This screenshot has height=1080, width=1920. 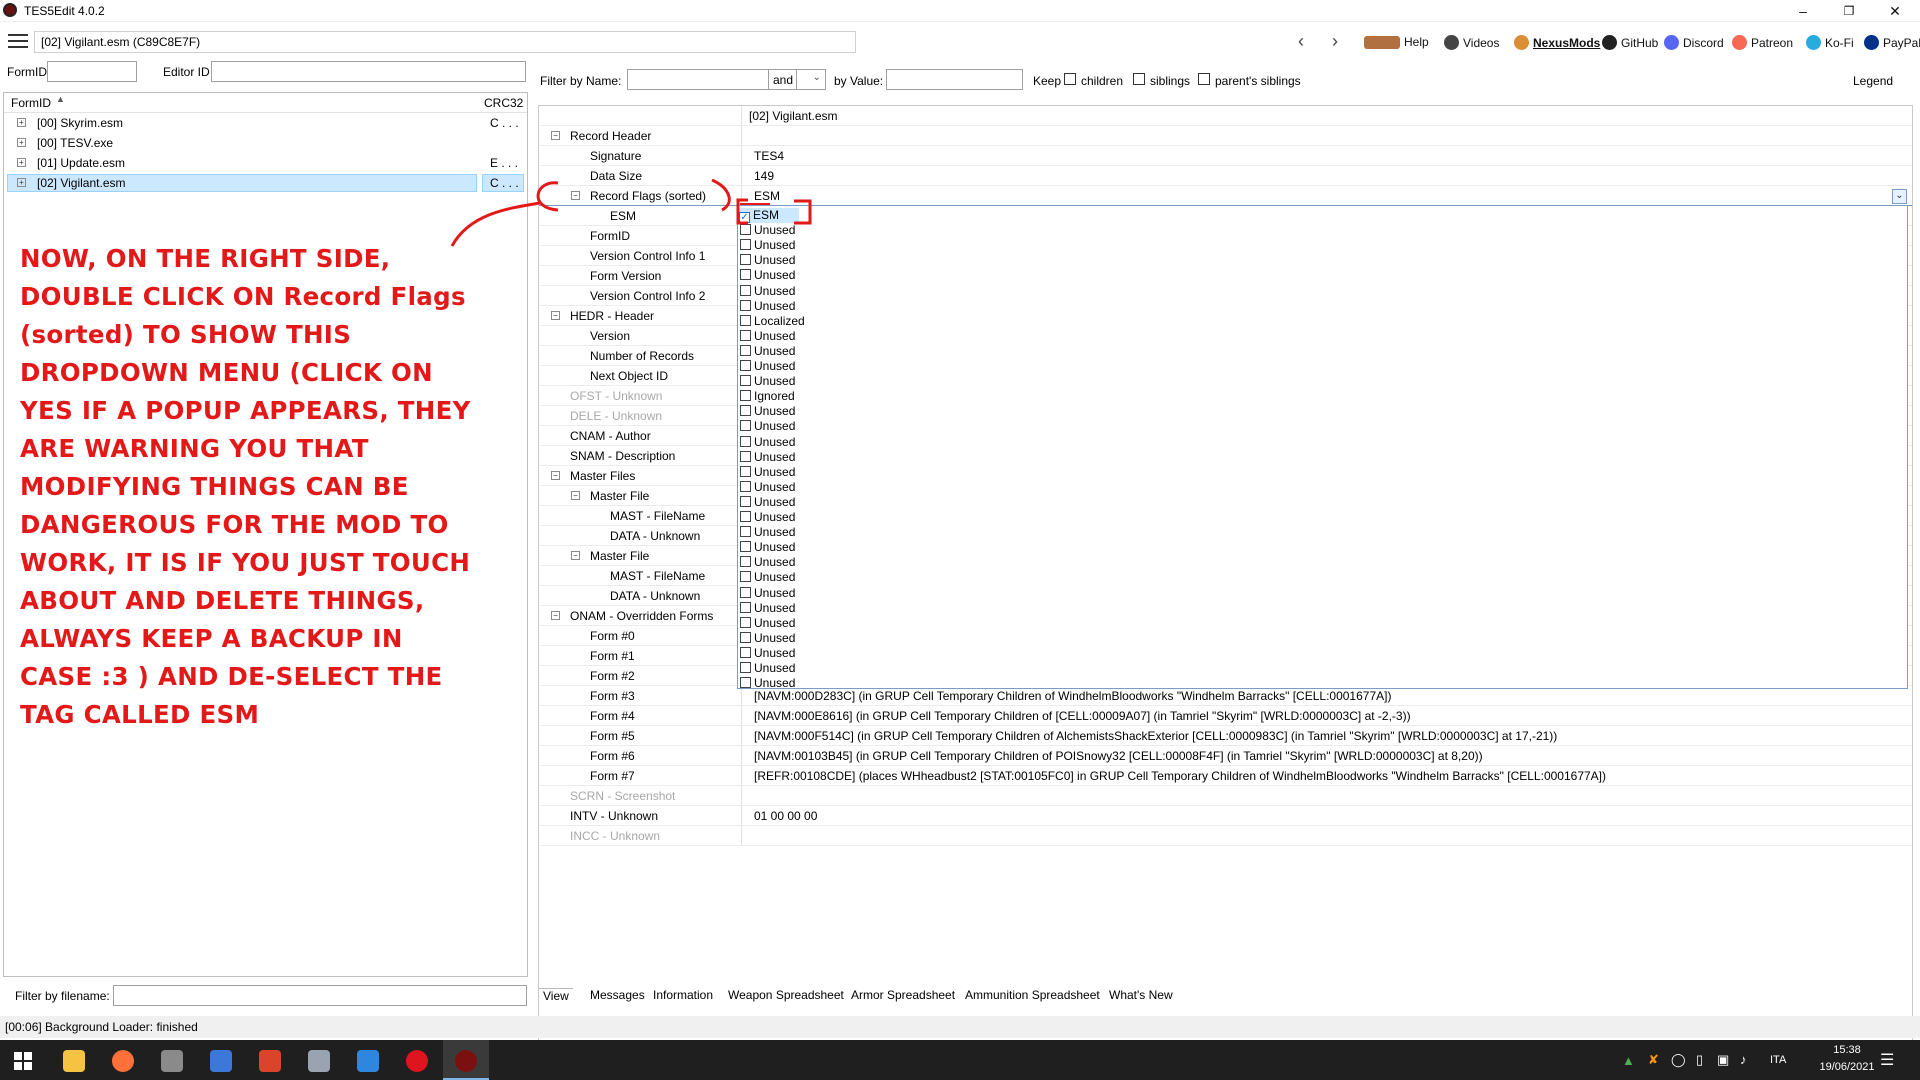 What do you see at coordinates (772, 321) in the screenshot?
I see `flag-checkbox-localized: Localized` at bounding box center [772, 321].